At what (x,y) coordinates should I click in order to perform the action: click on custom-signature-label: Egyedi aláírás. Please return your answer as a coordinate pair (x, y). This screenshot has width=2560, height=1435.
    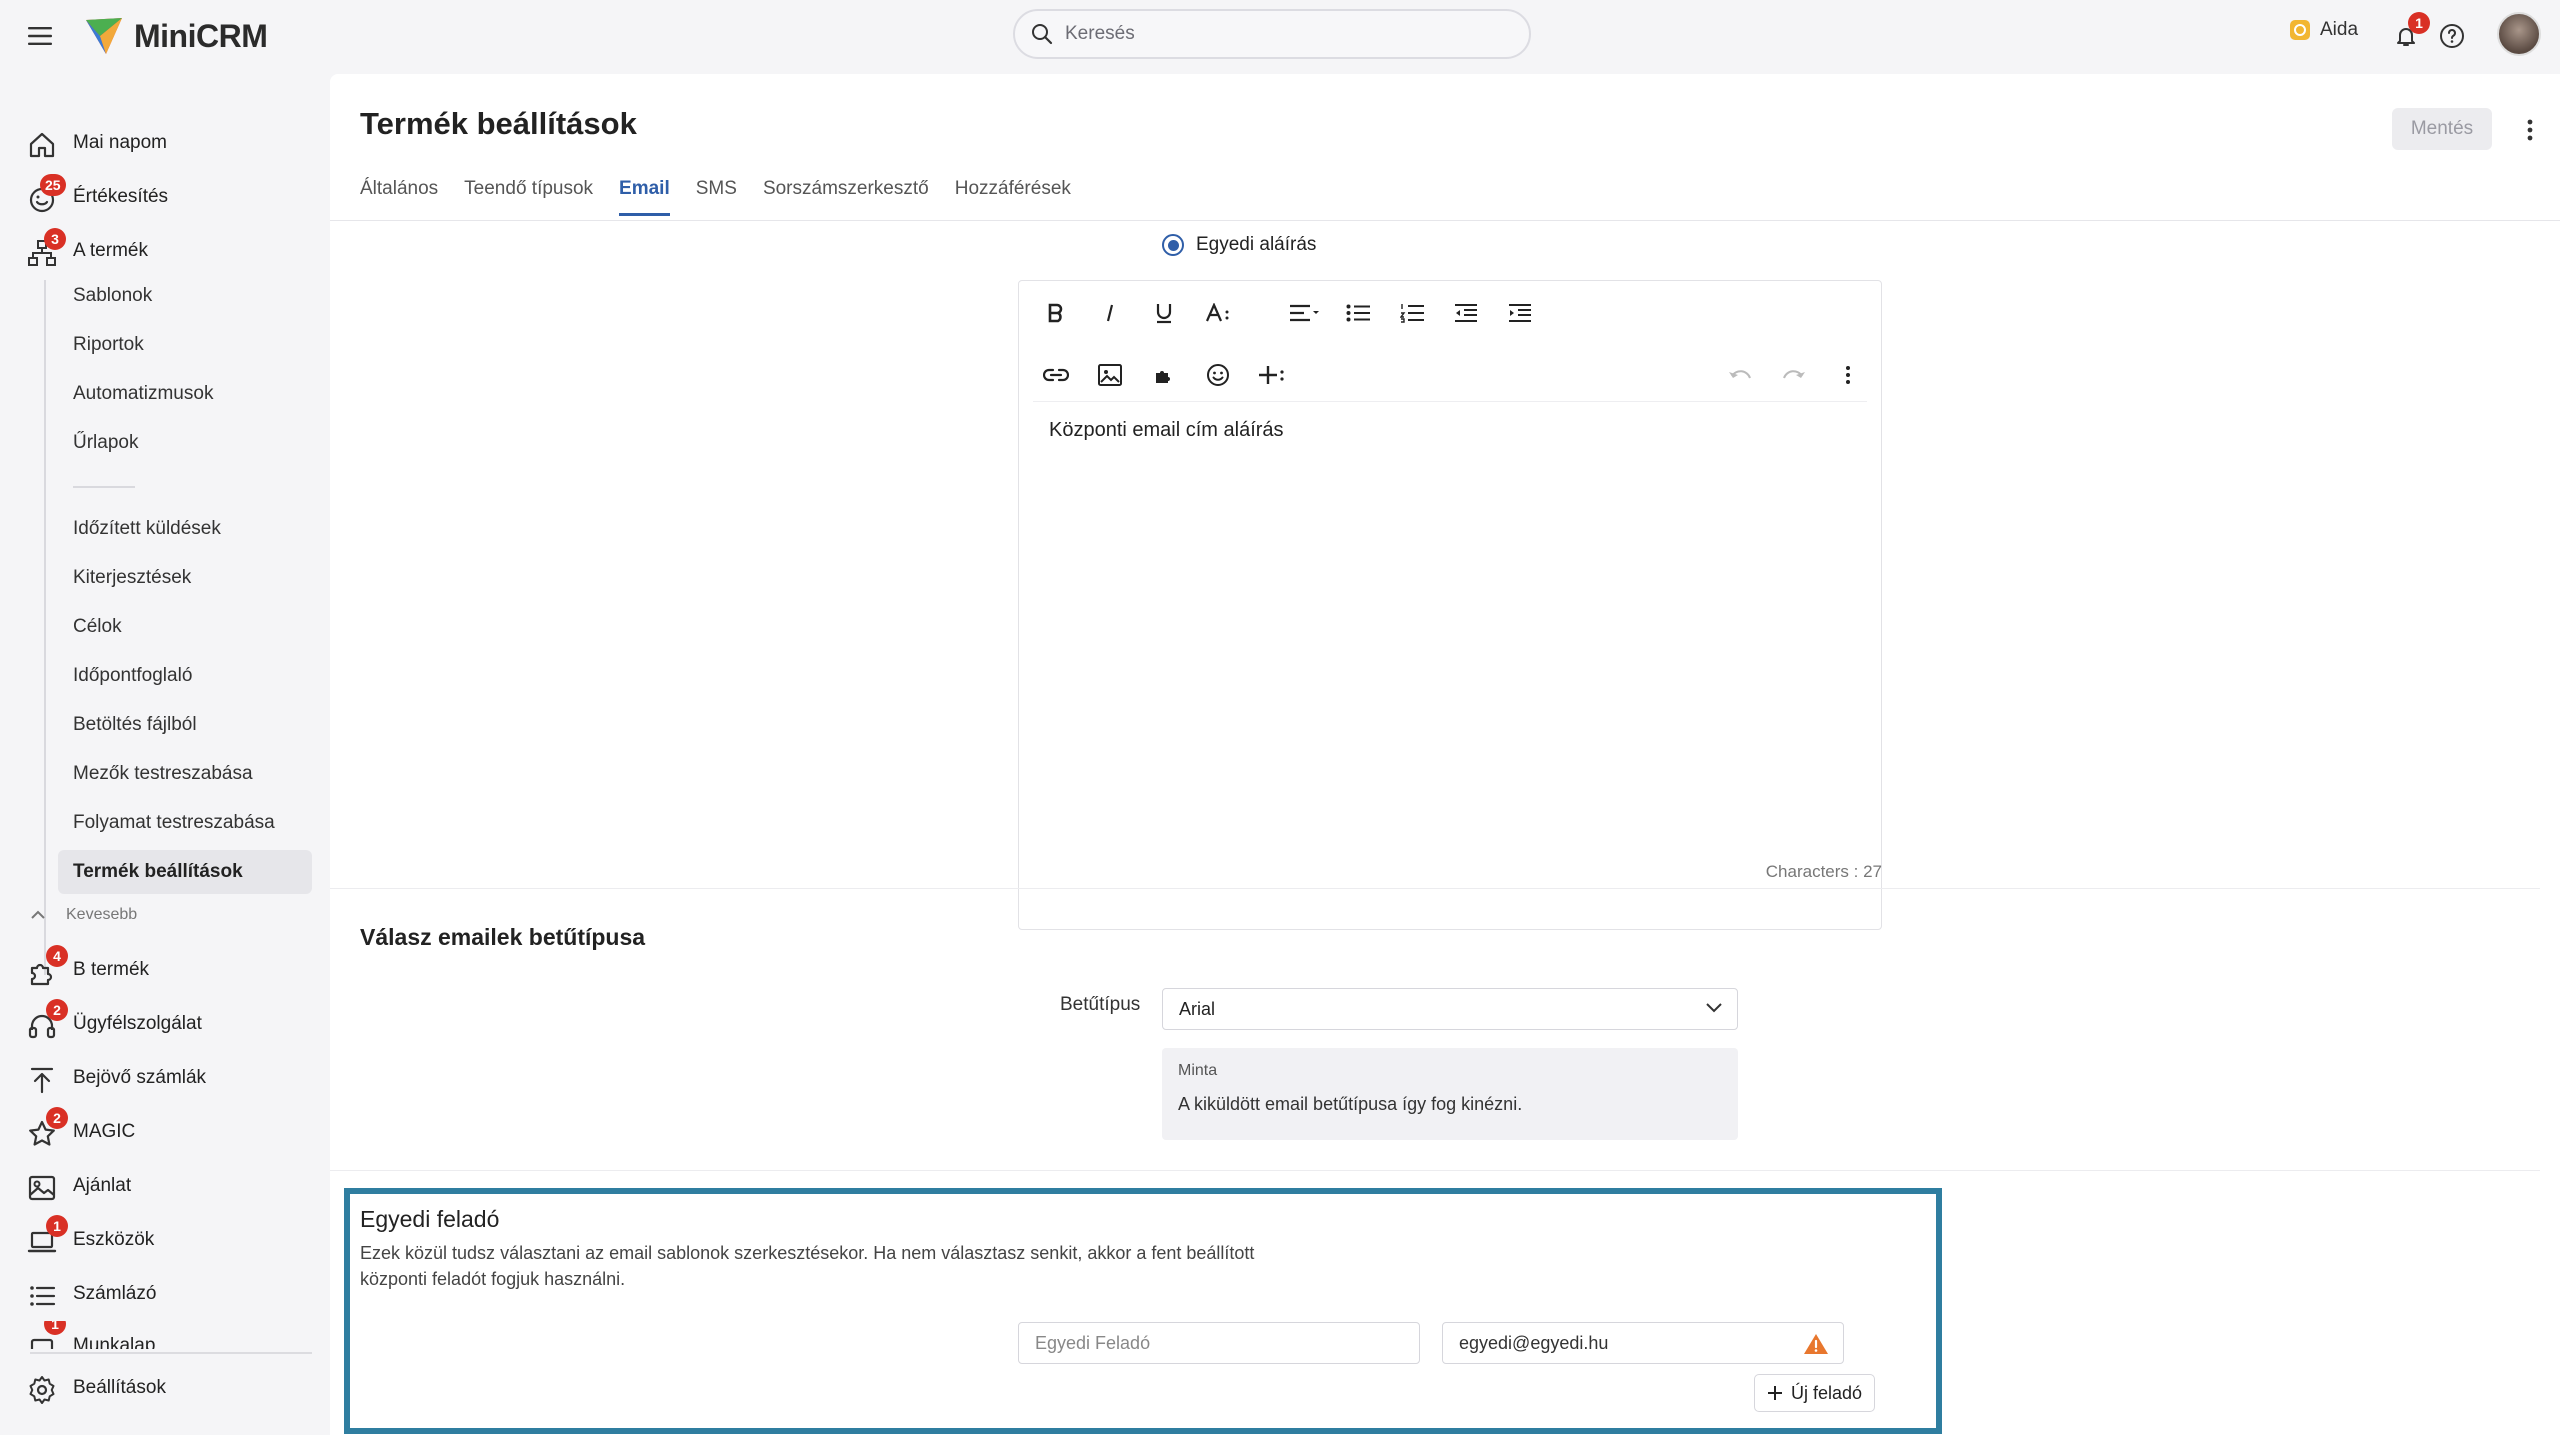
    Looking at the image, I should click on (1256, 244).